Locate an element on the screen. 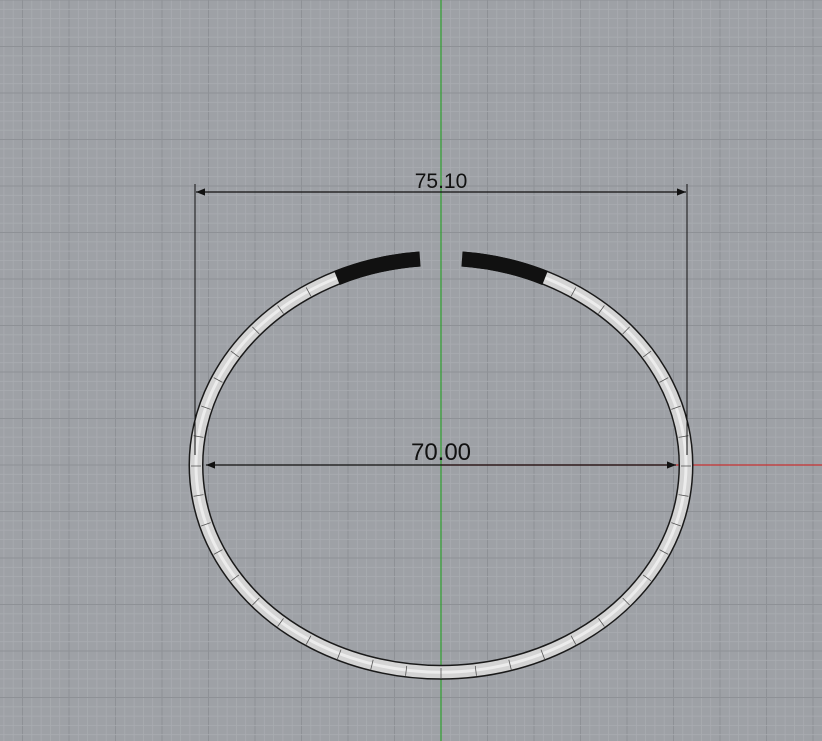 The image size is (822, 741). dimension-inner-width: 70.00 is located at coordinates (441, 454).